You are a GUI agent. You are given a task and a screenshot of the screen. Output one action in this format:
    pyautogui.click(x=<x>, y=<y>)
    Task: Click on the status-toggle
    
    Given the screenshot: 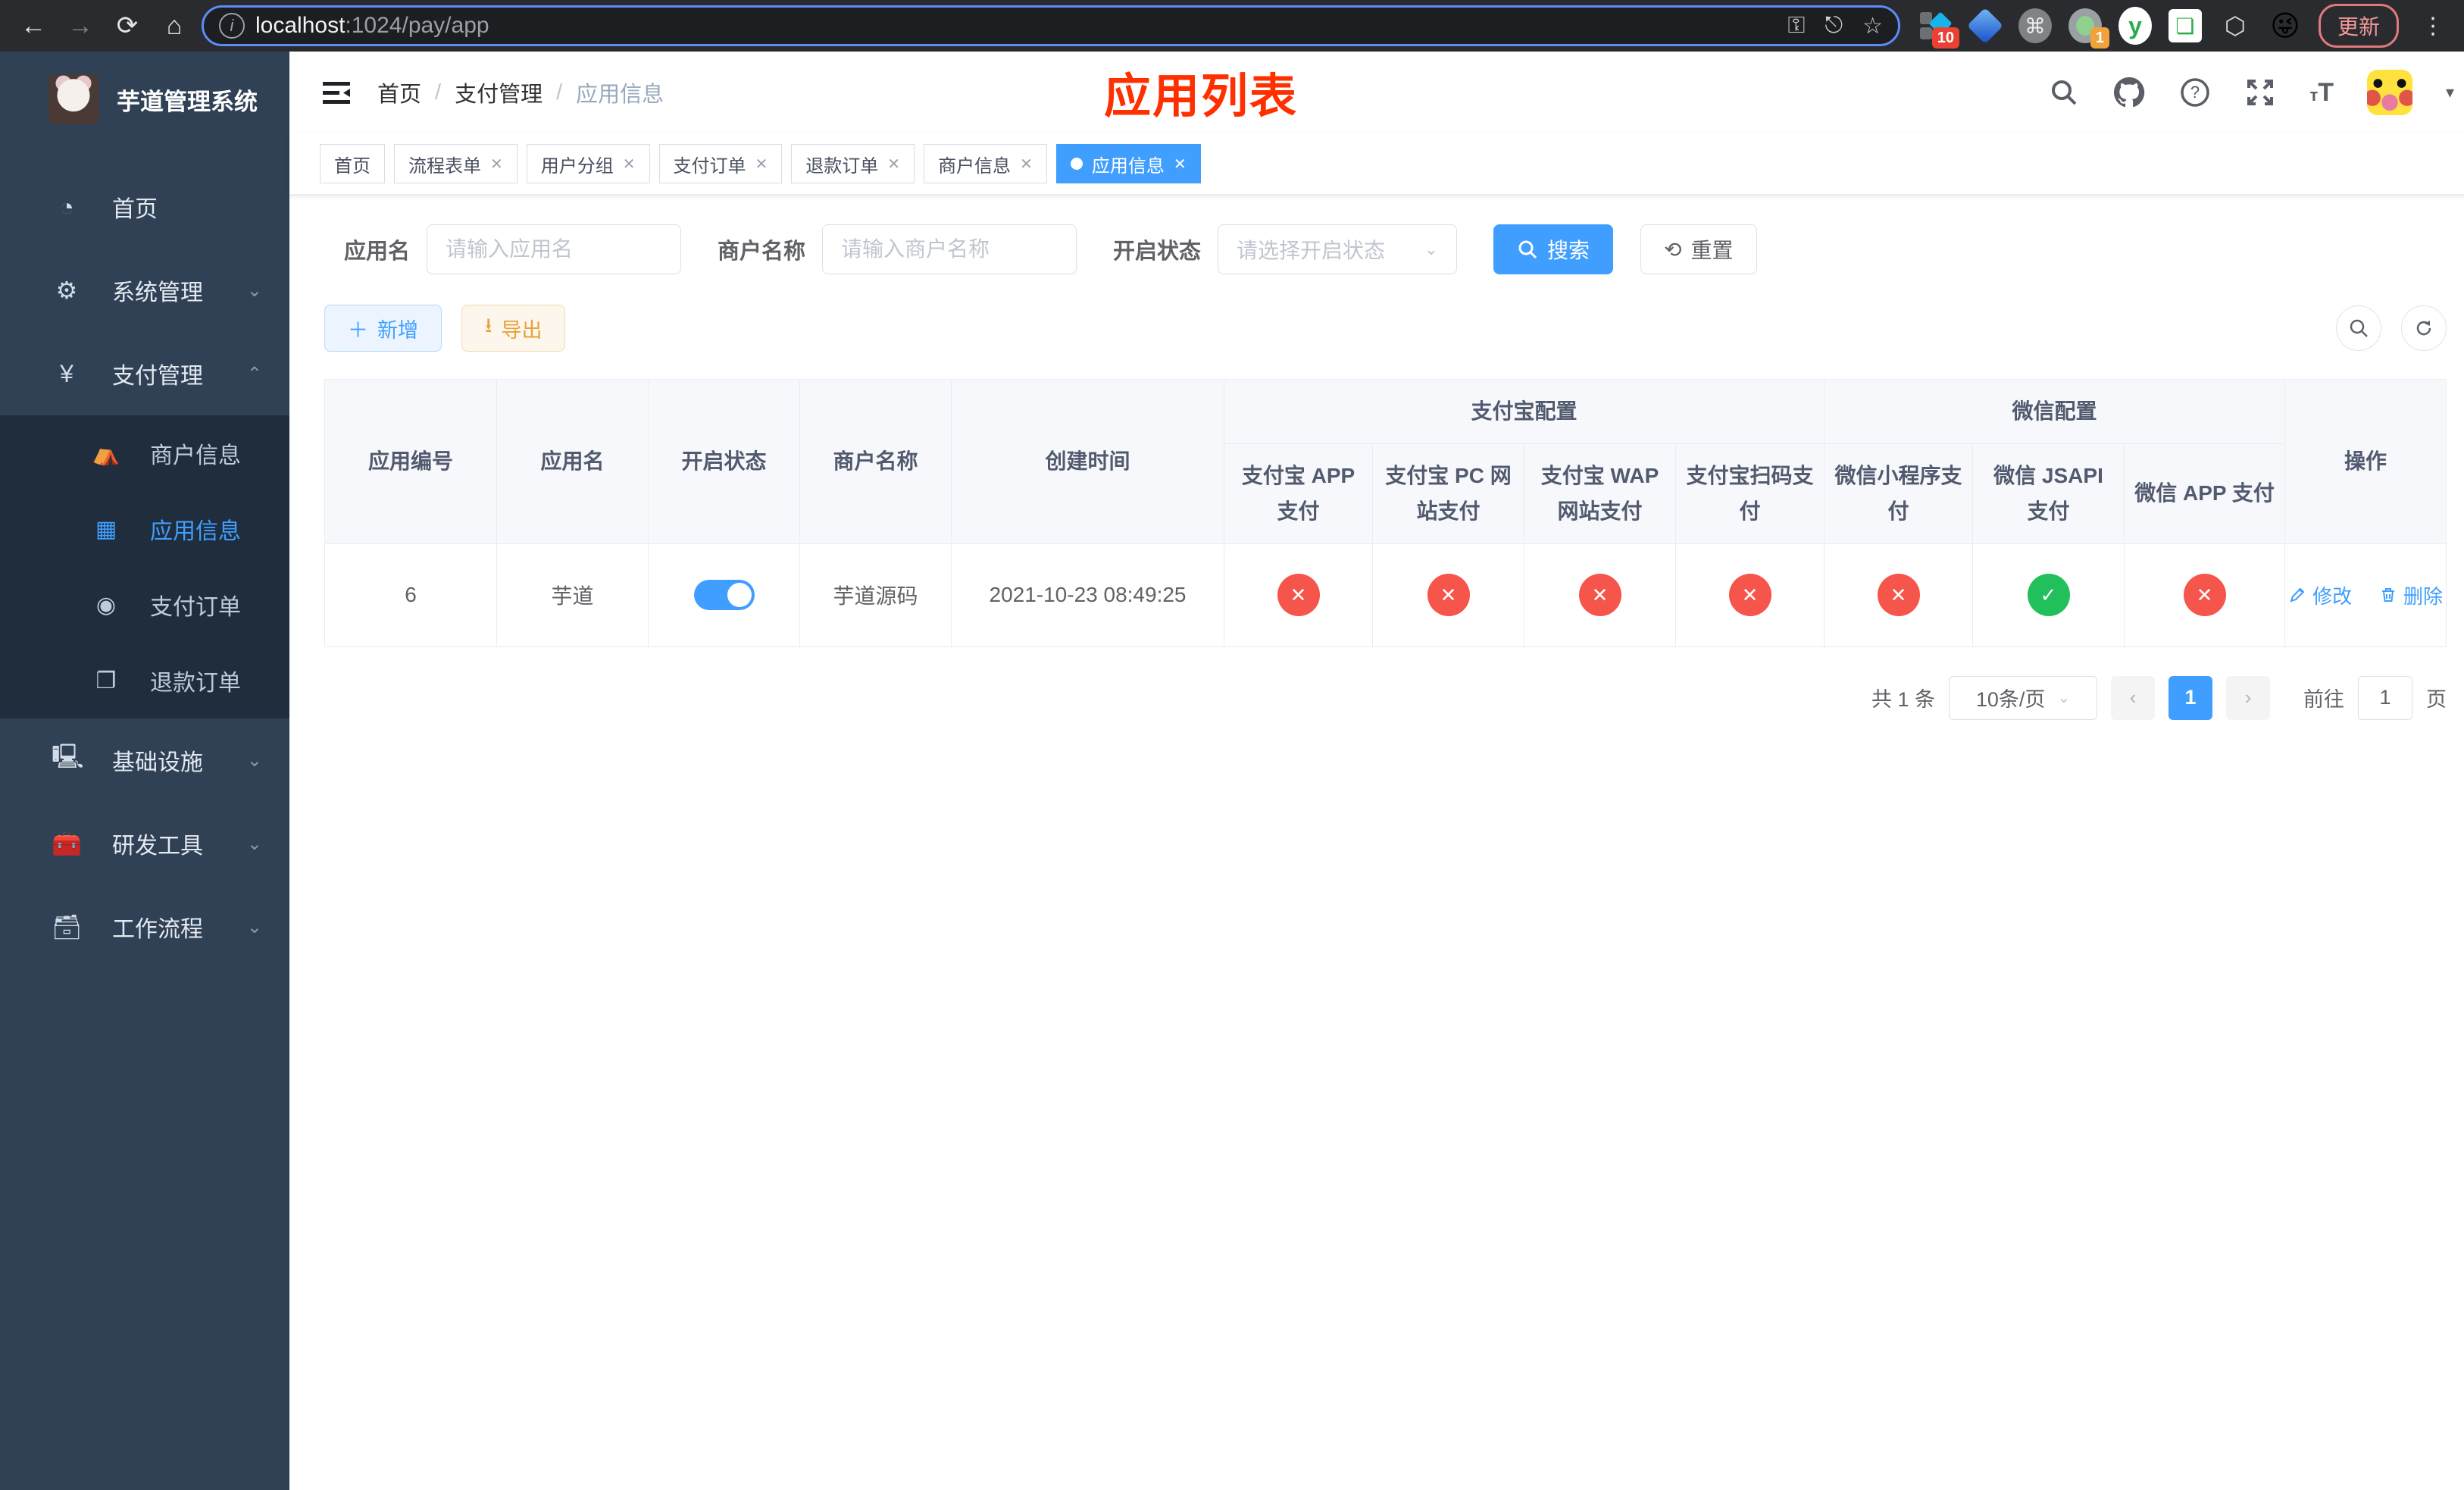 What is the action you would take?
    pyautogui.click(x=724, y=595)
    